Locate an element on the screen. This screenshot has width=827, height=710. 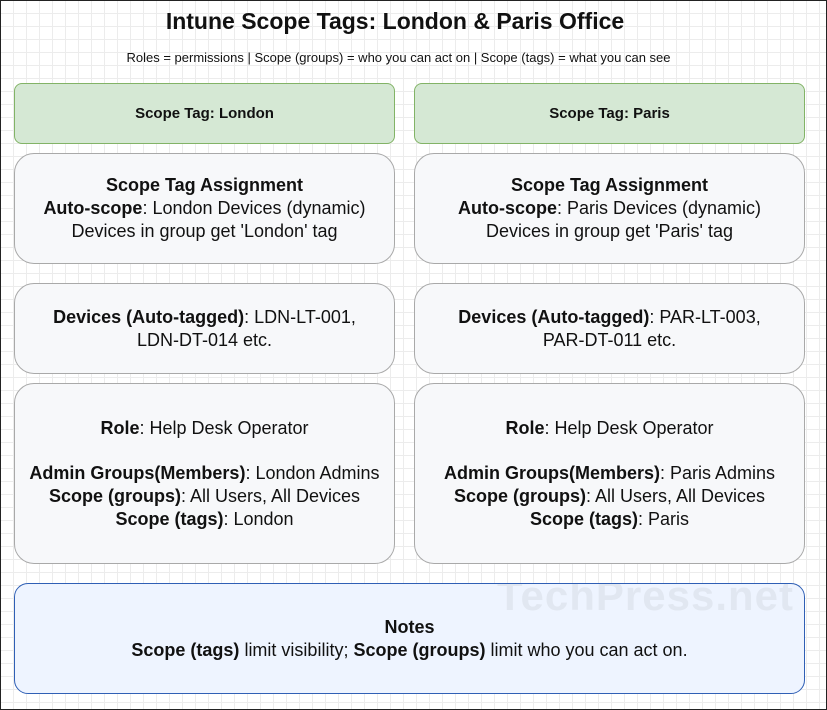
paris-devices-line1: Devices (Auto-tagged): PAR-LT-003, is located at coordinates (609, 316).